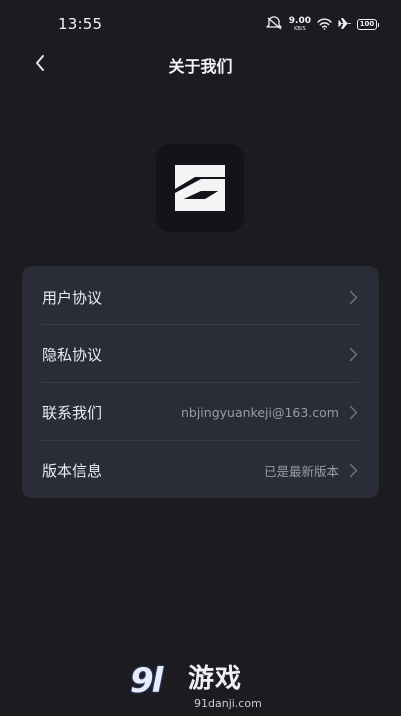 This screenshot has width=401, height=716. Describe the element at coordinates (215, 679) in the screenshot. I see `watermark-text: 游戏` at that location.